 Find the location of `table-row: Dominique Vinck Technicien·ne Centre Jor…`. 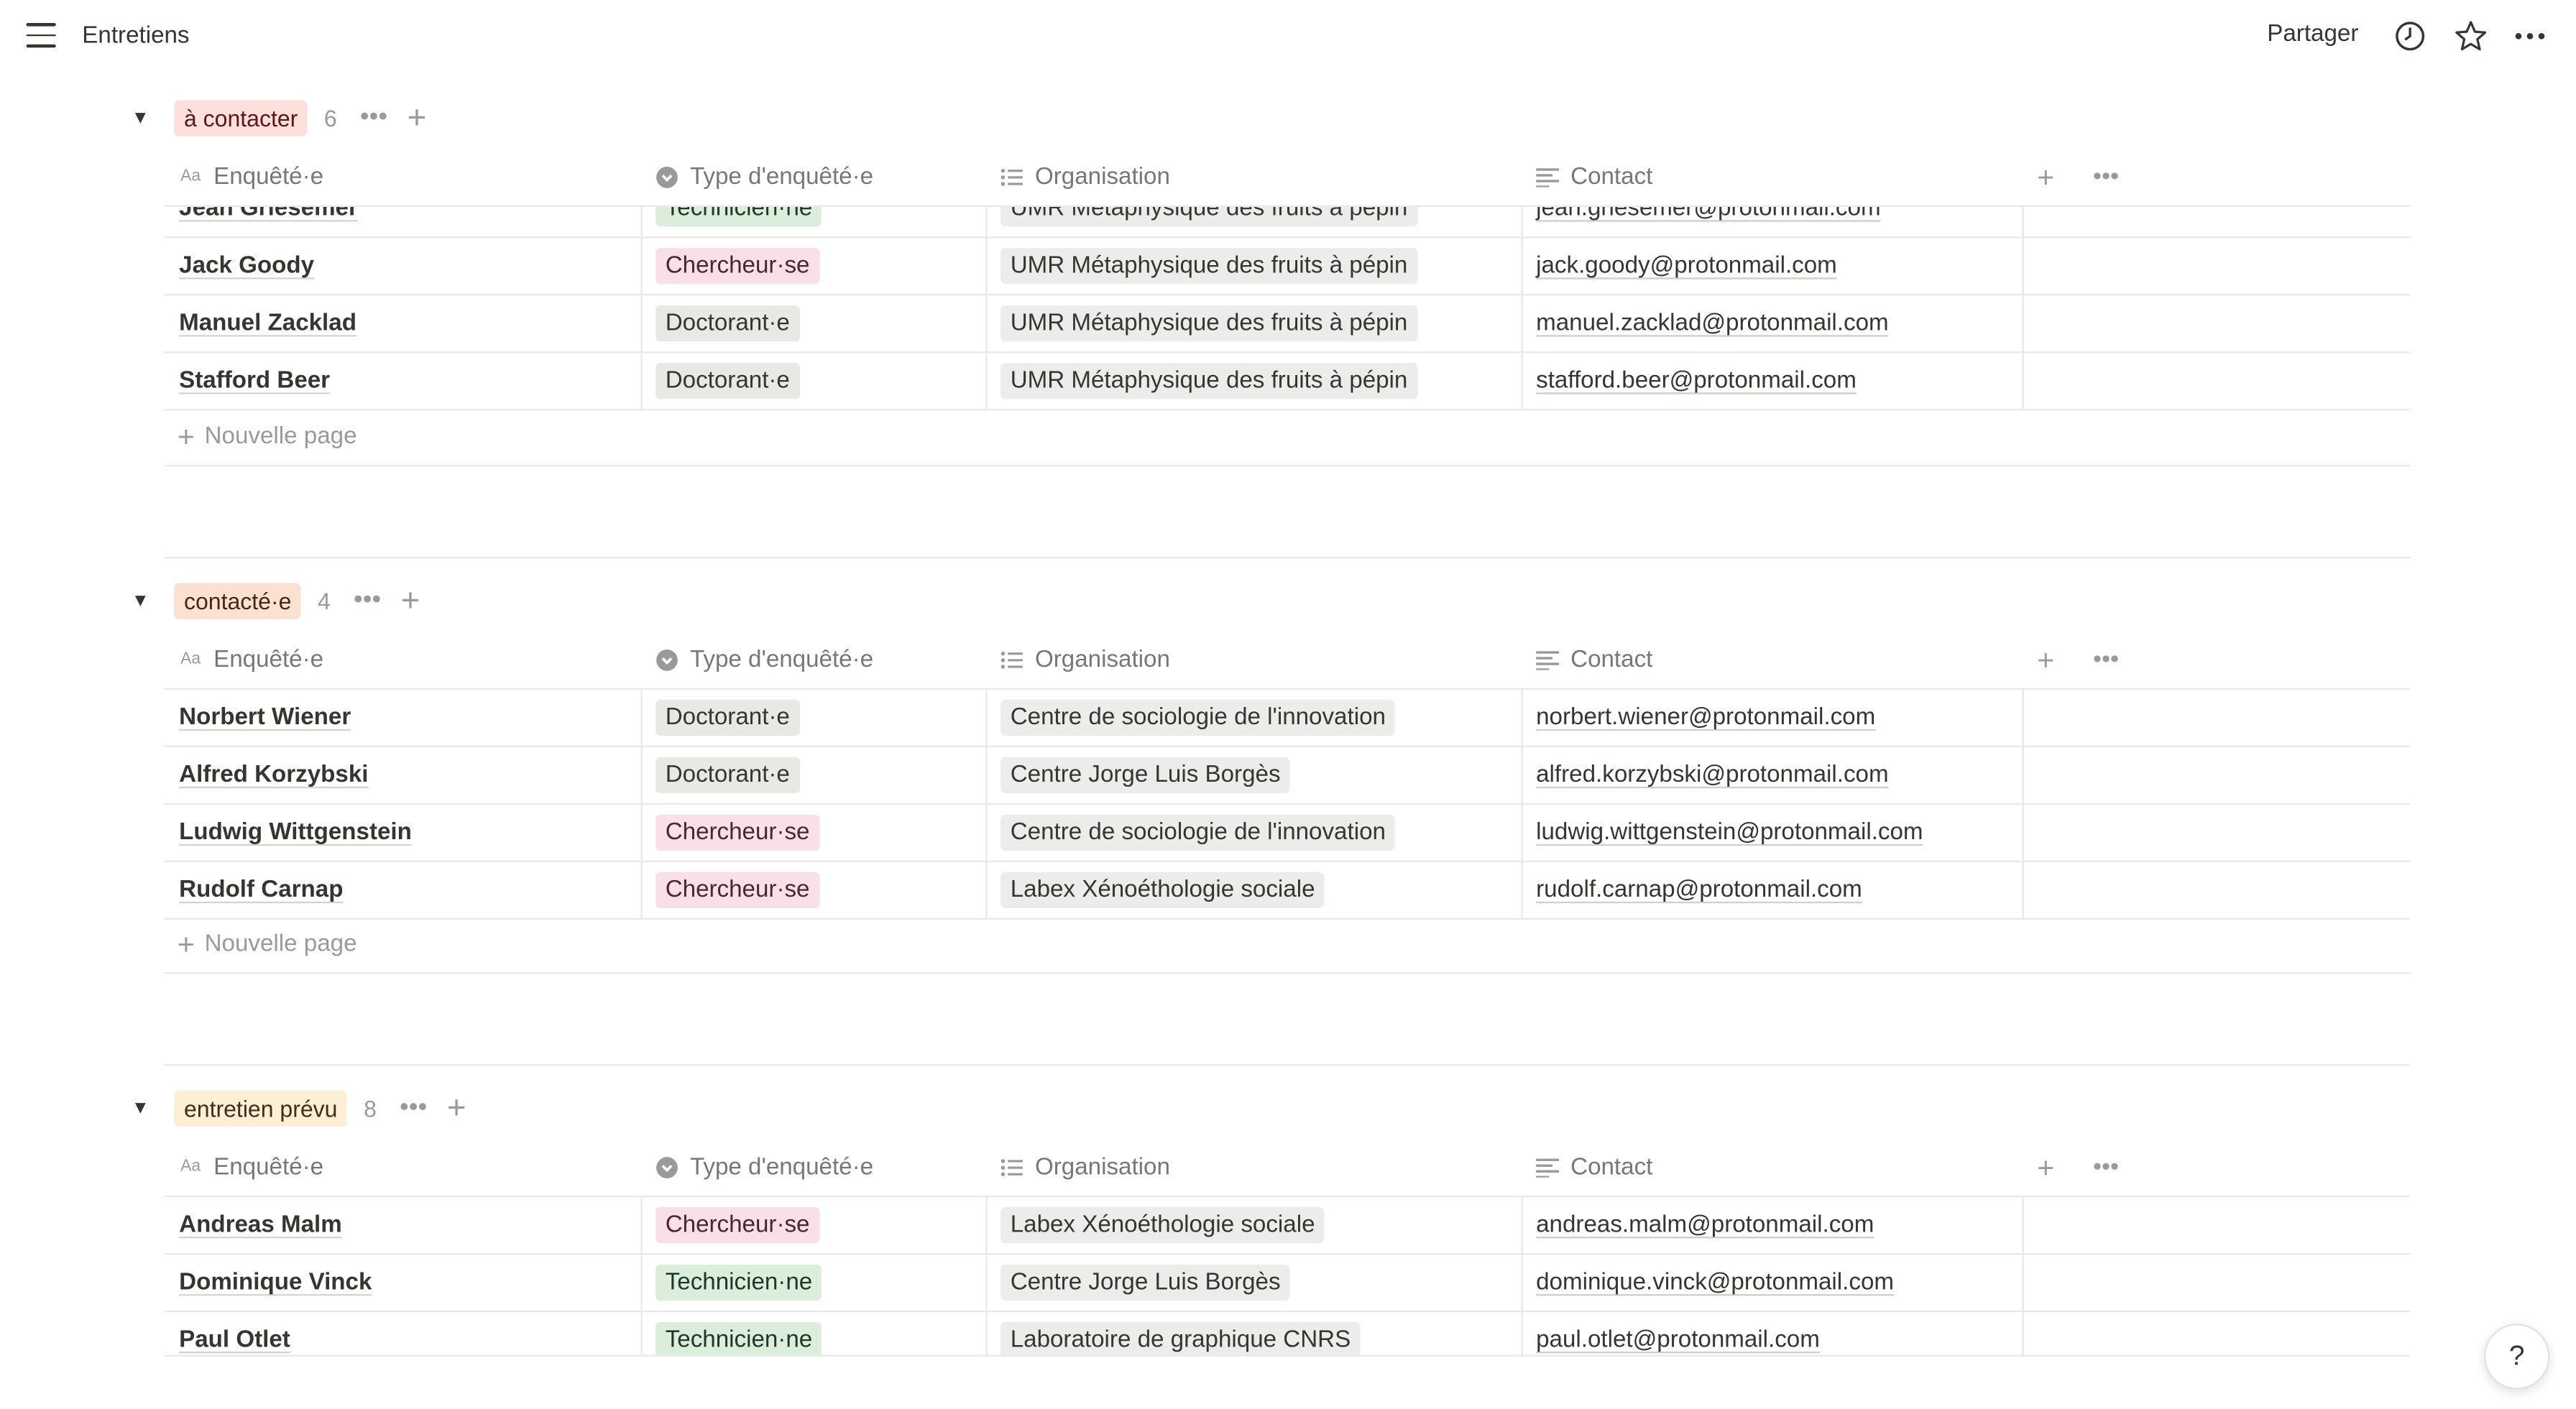

table-row: Dominique Vinck Technicien·ne Centre Jor… is located at coordinates (1287, 1284).